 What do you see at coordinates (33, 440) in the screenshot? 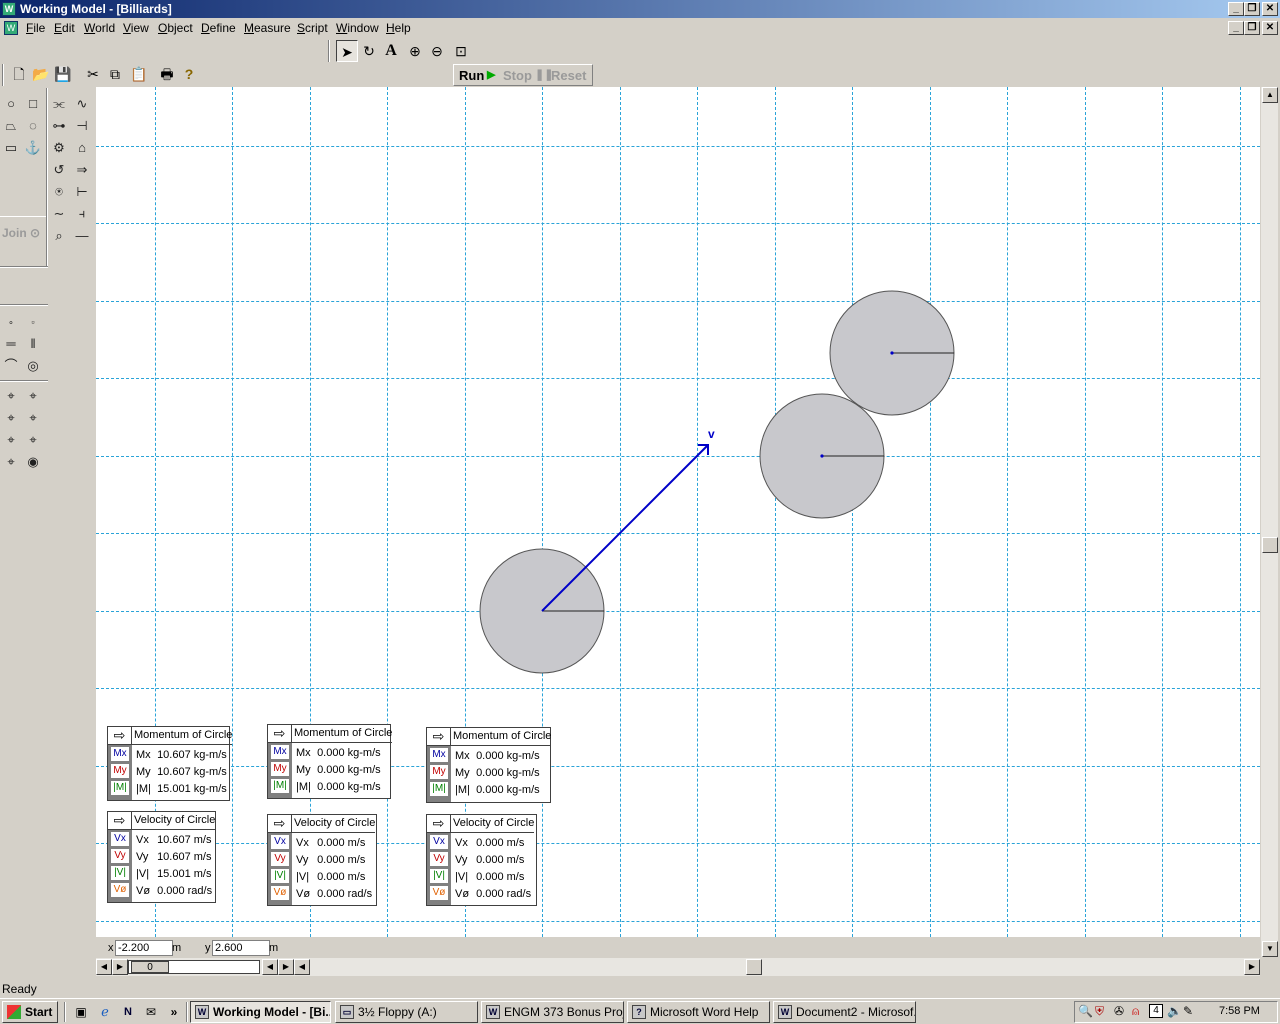
I see `keyed-slot-joint-icon: ⌖` at bounding box center [33, 440].